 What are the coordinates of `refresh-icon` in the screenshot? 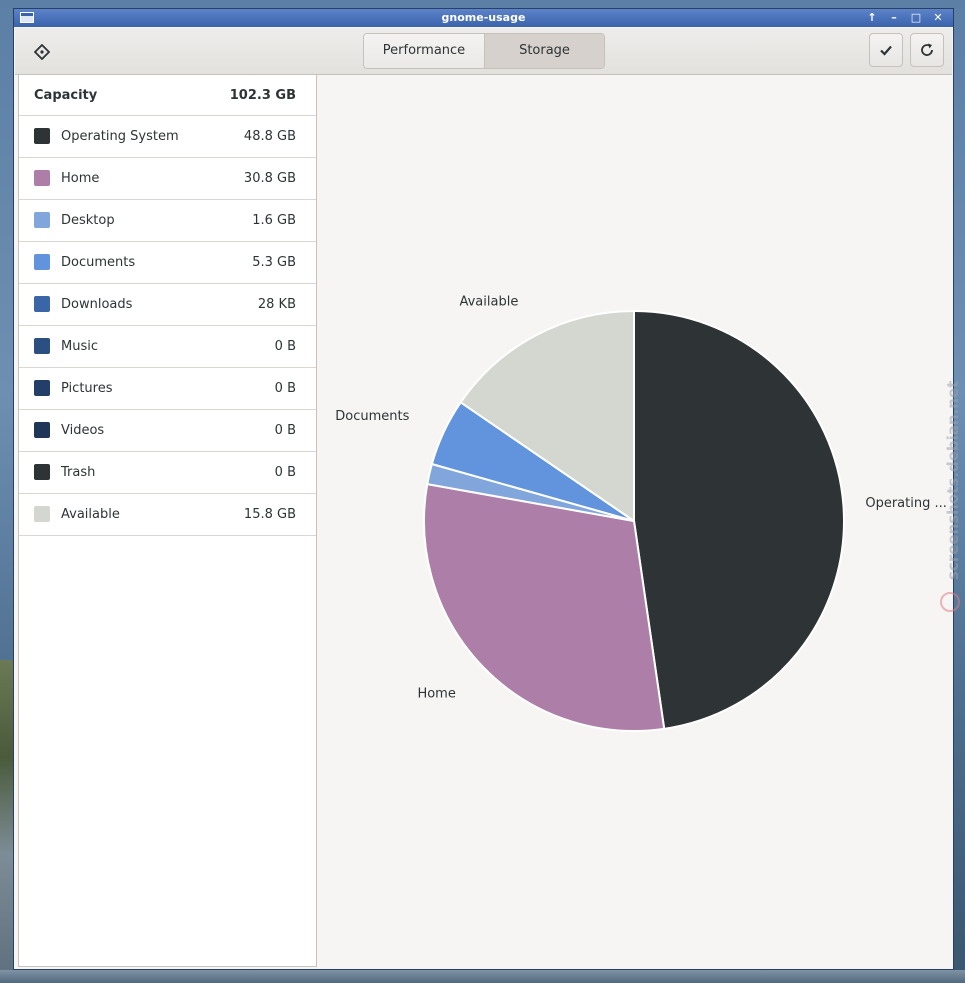 It's located at (927, 49).